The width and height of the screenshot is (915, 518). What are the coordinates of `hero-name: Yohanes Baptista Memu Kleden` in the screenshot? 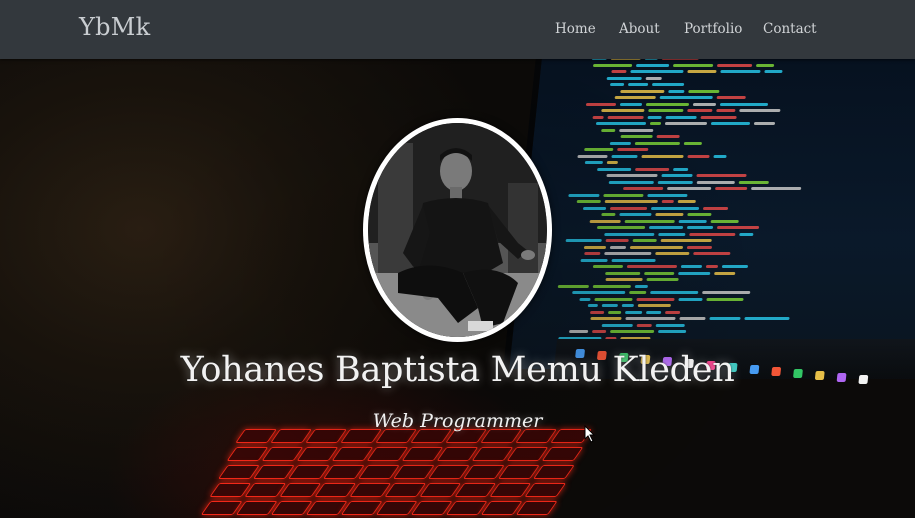 It's located at (457, 370).